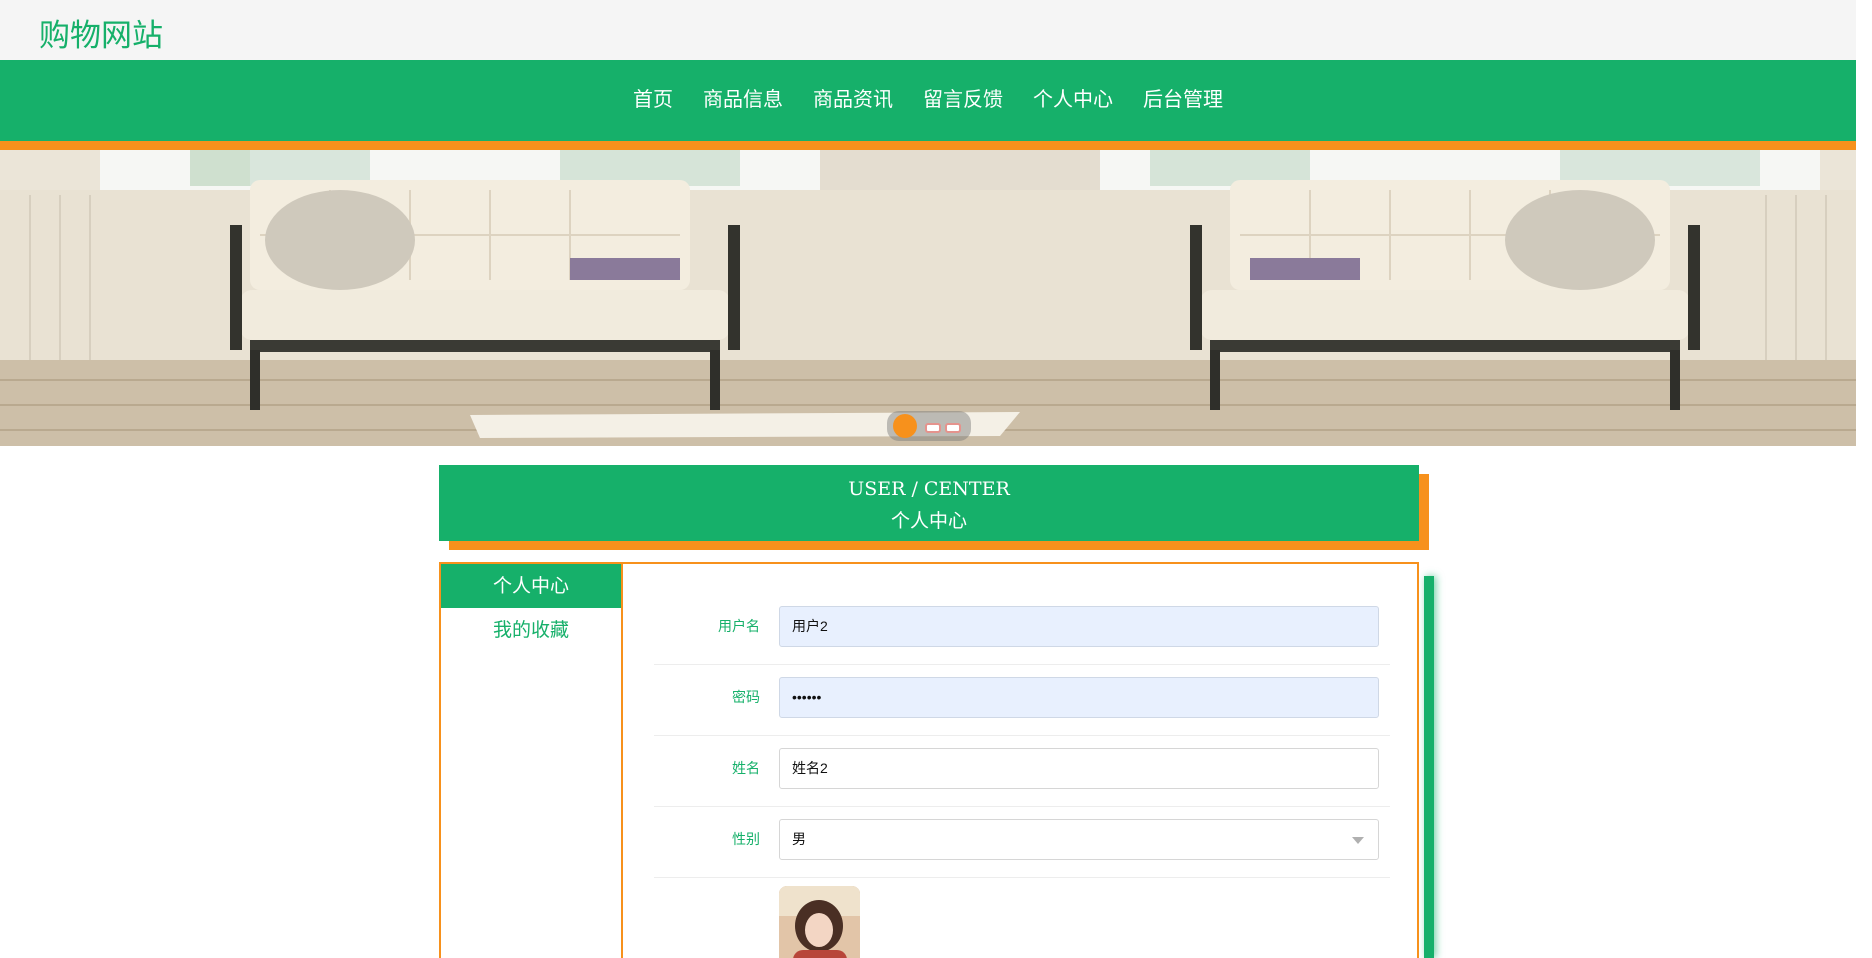 This screenshot has width=1872, height=958. I want to click on content-shadow, so click(1429, 767).